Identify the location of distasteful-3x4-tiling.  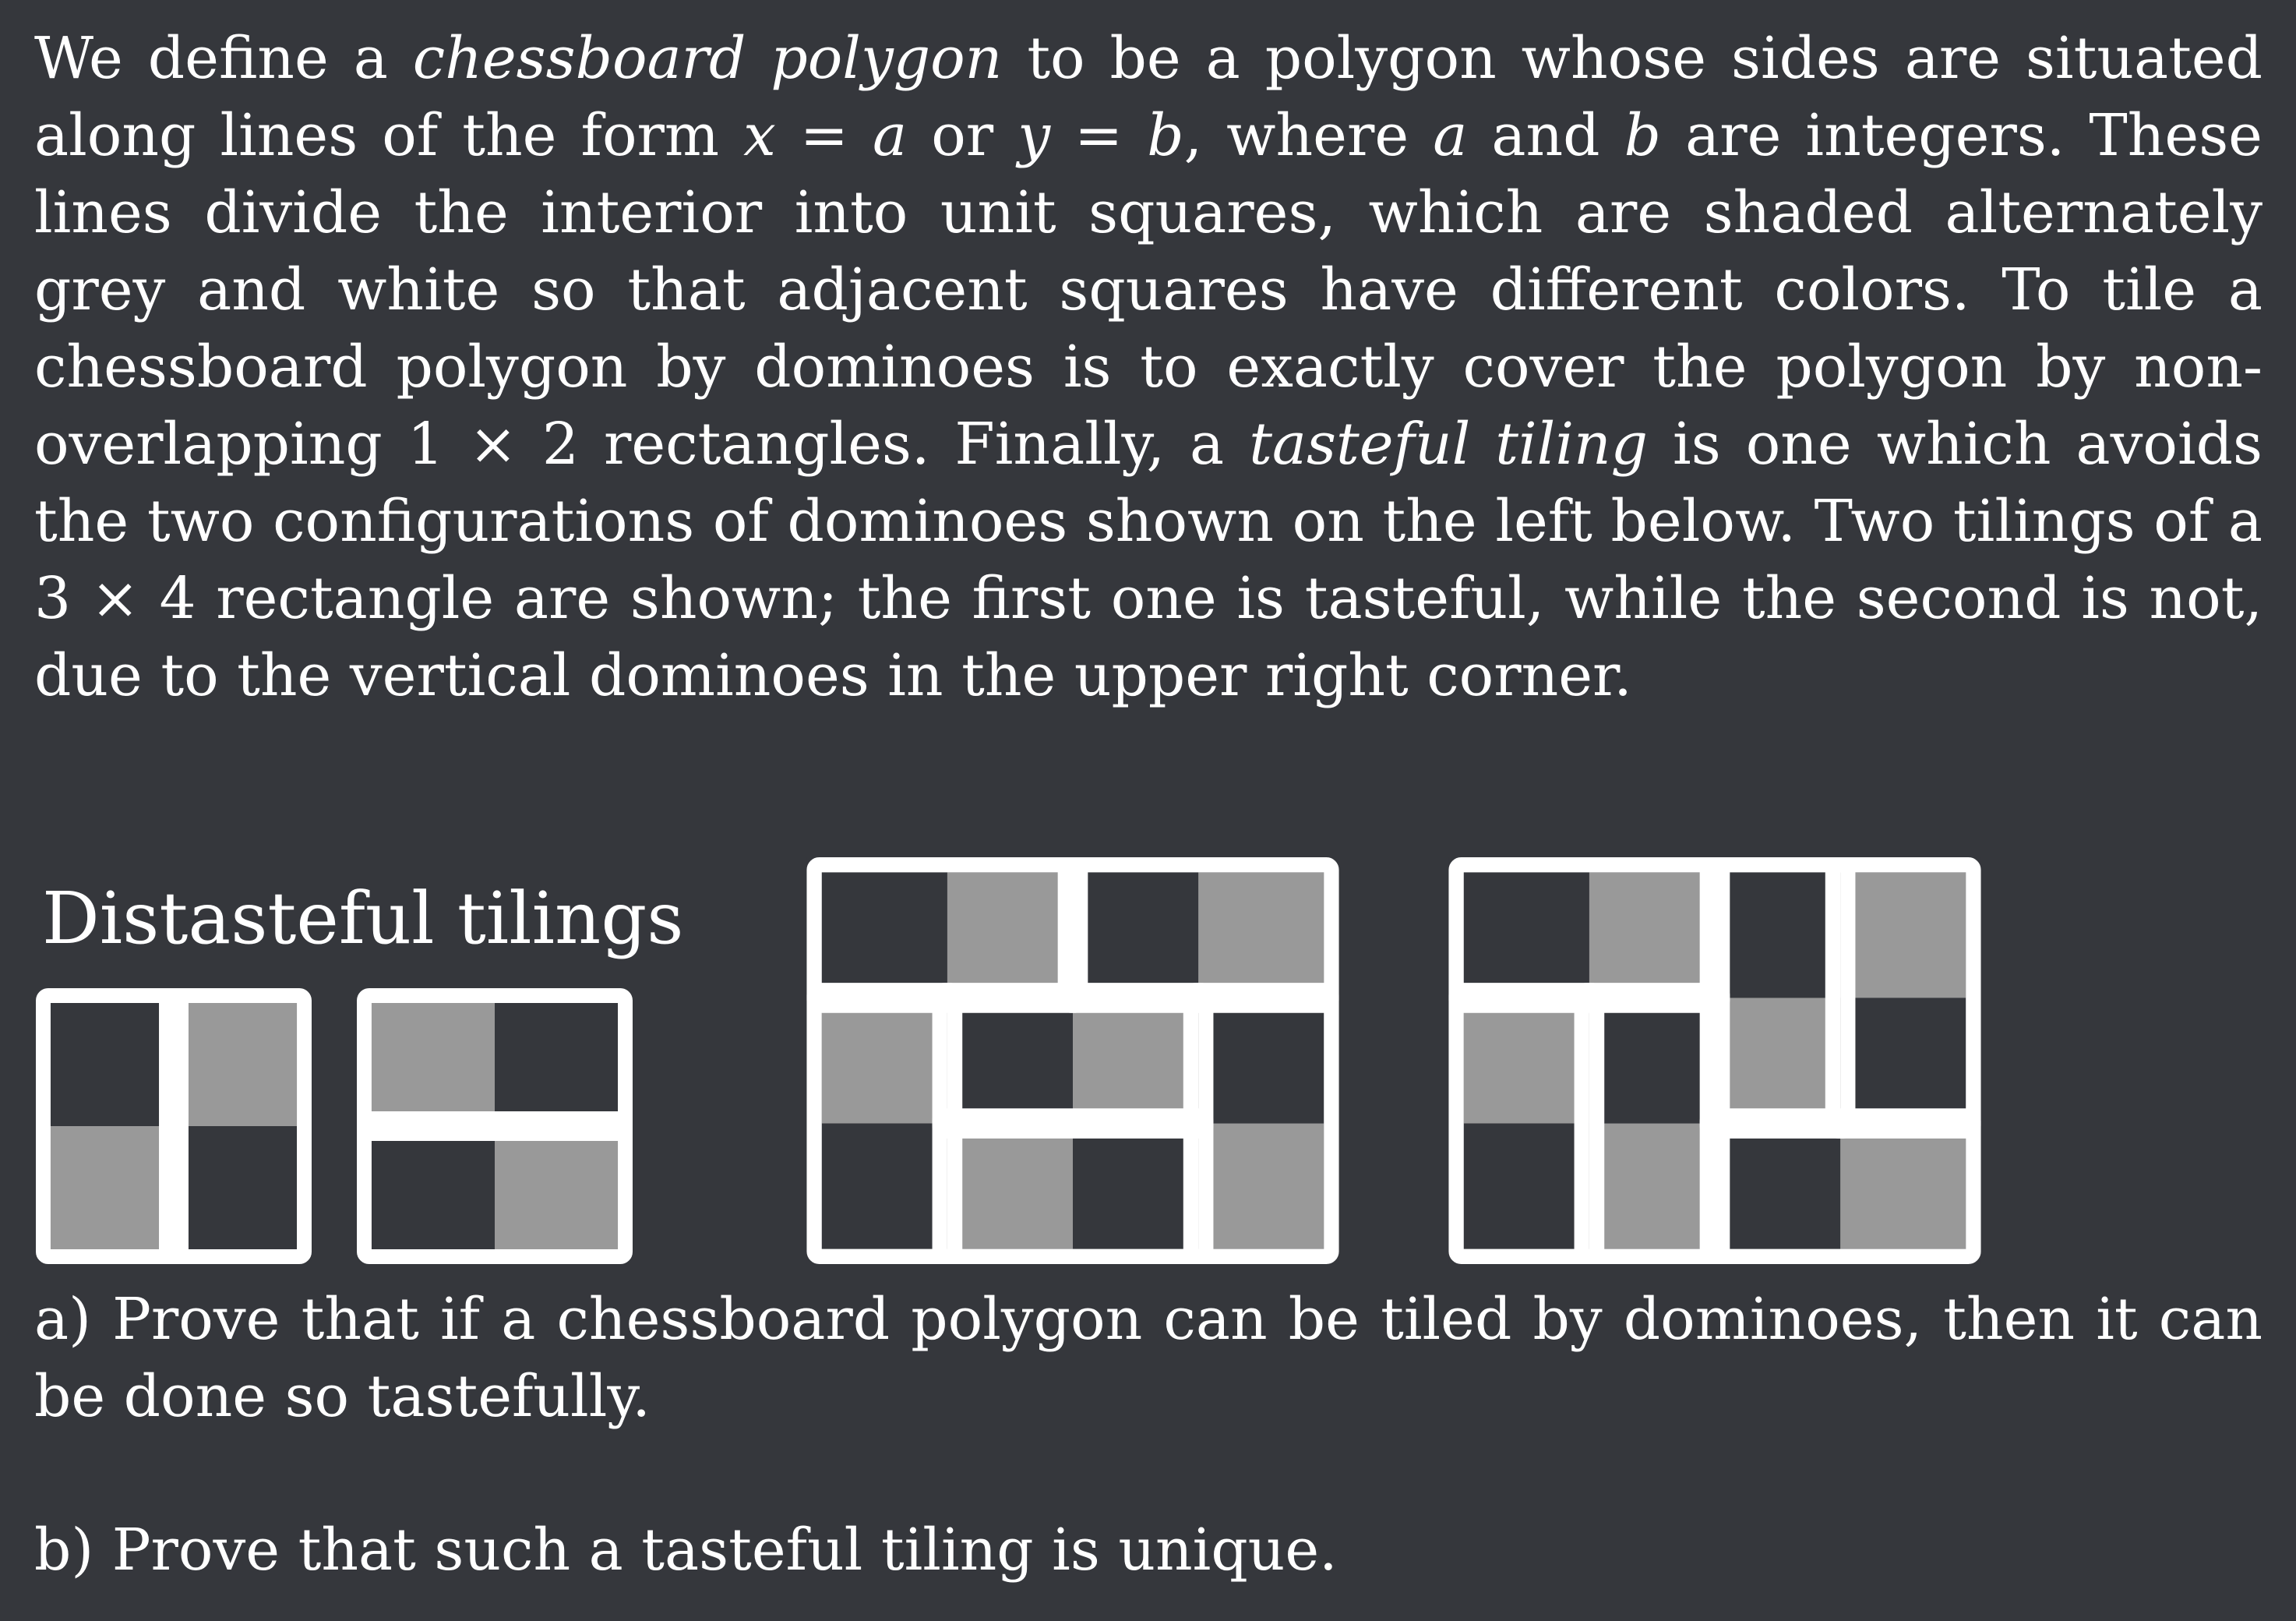
(1714, 1060).